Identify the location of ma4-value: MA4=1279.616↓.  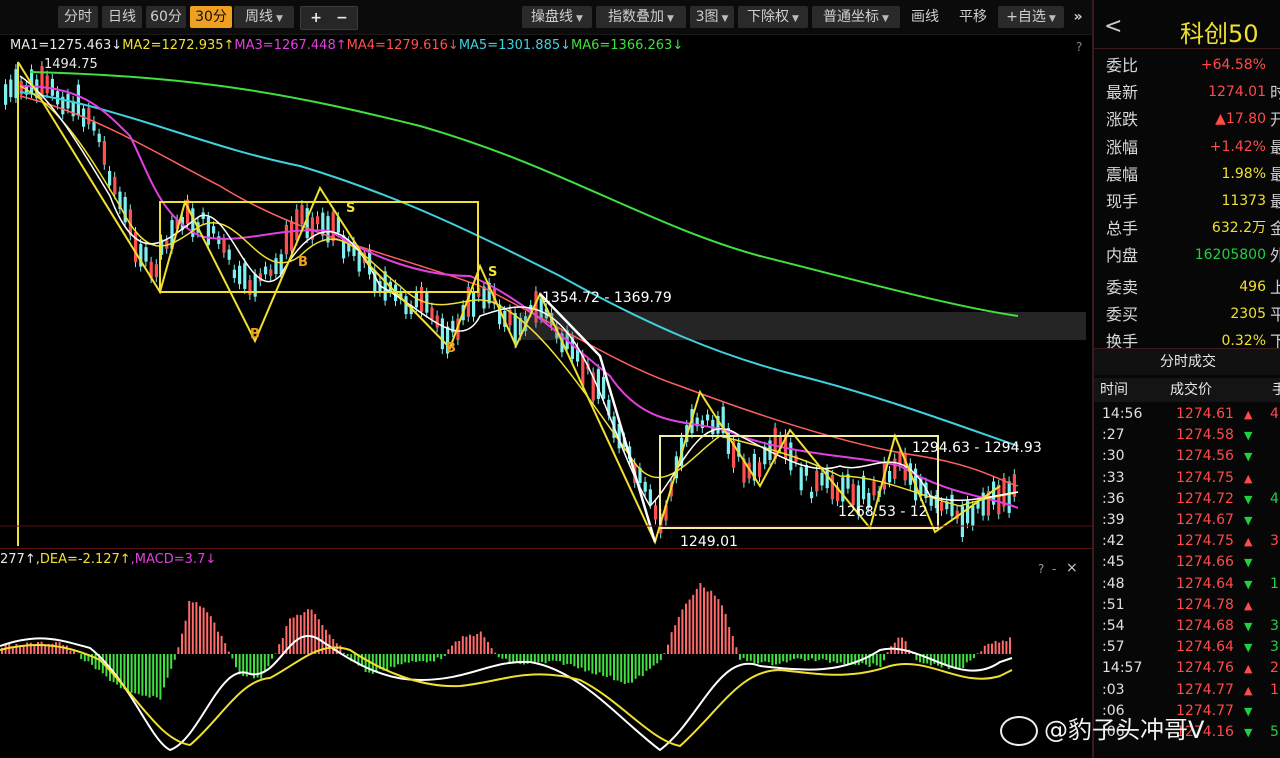
(402, 45).